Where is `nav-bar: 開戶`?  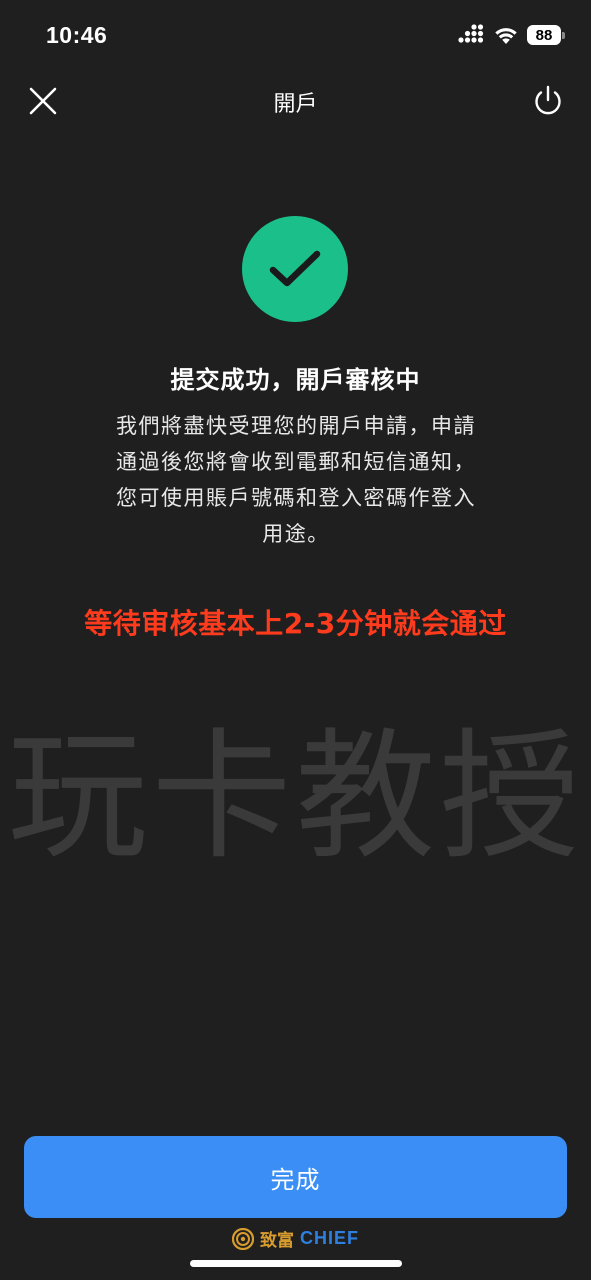 nav-bar: 開戶 is located at coordinates (295, 101).